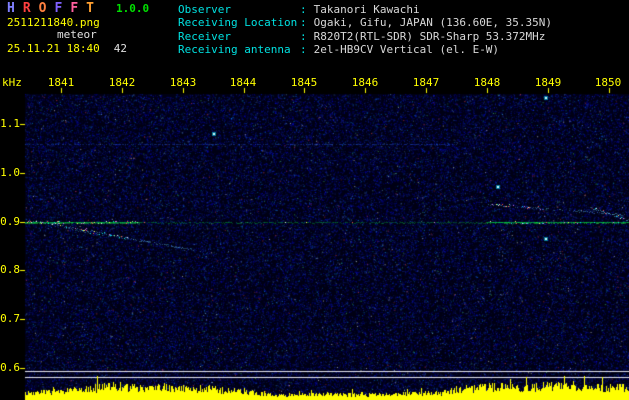 The image size is (629, 400). What do you see at coordinates (608, 82) in the screenshot?
I see `time-axis-label: 1850` at bounding box center [608, 82].